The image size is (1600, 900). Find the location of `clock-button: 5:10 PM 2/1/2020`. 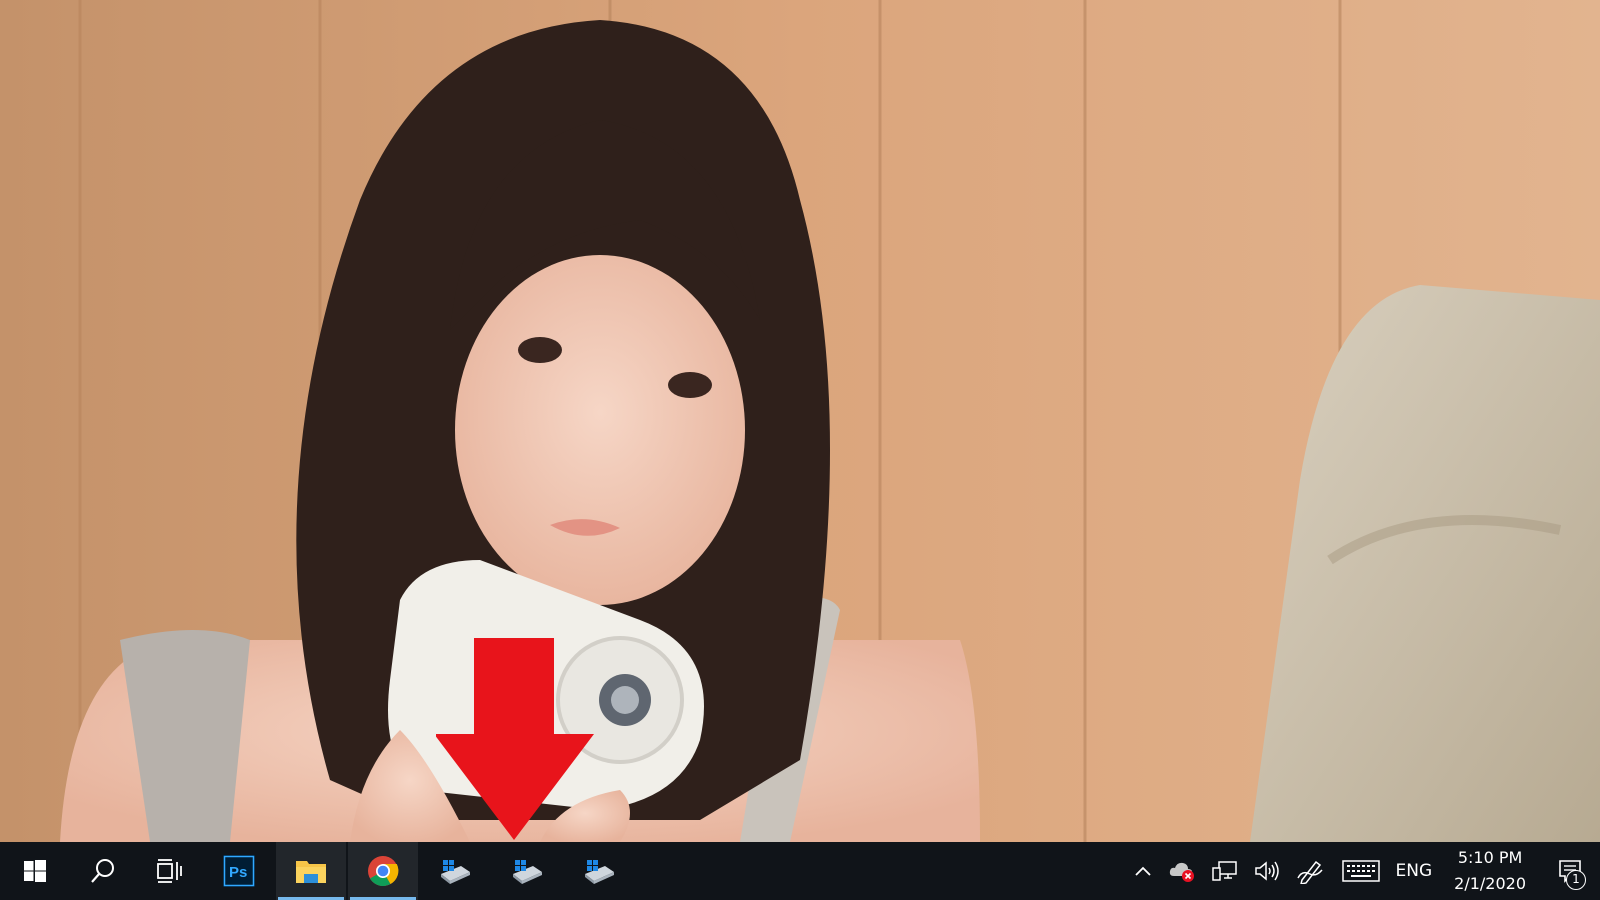

clock-button: 5:10 PM 2/1/2020 is located at coordinates (1490, 871).